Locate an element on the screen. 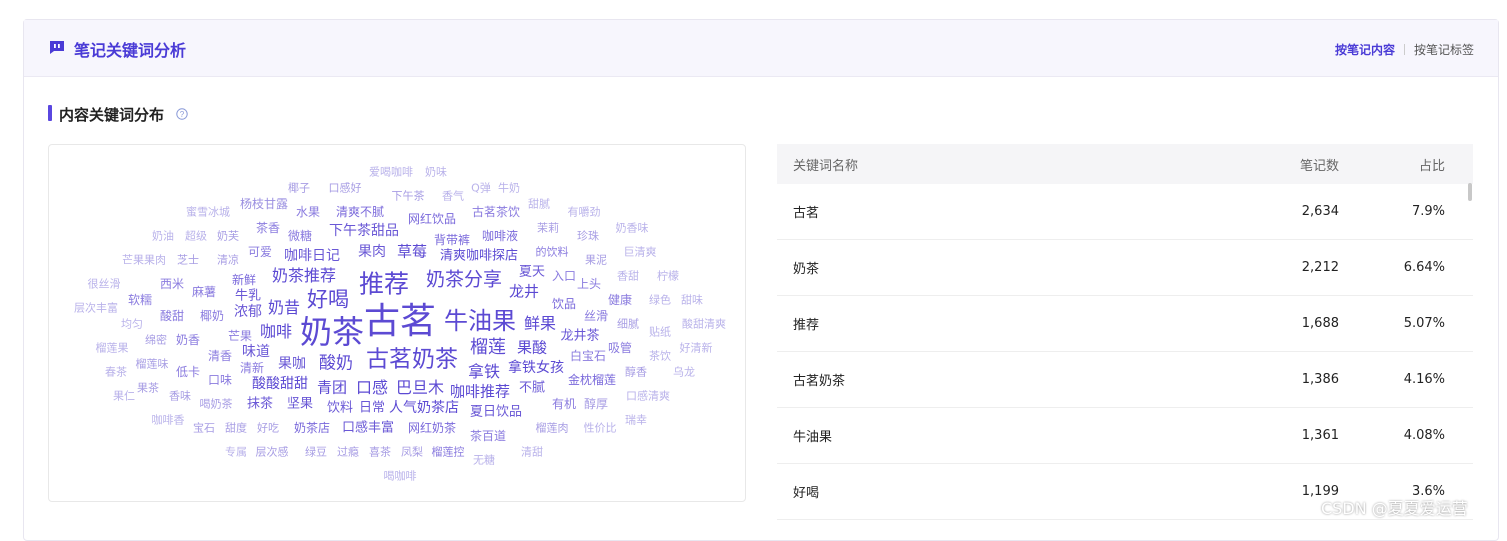 Image resolution: width=1507 pixels, height=541 pixels. cloud-word: 细腻 is located at coordinates (628, 324).